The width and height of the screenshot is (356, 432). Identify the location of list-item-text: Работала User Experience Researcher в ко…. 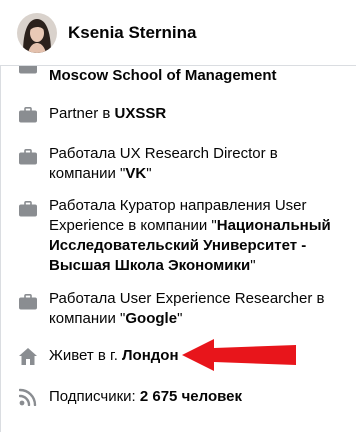
(187, 308).